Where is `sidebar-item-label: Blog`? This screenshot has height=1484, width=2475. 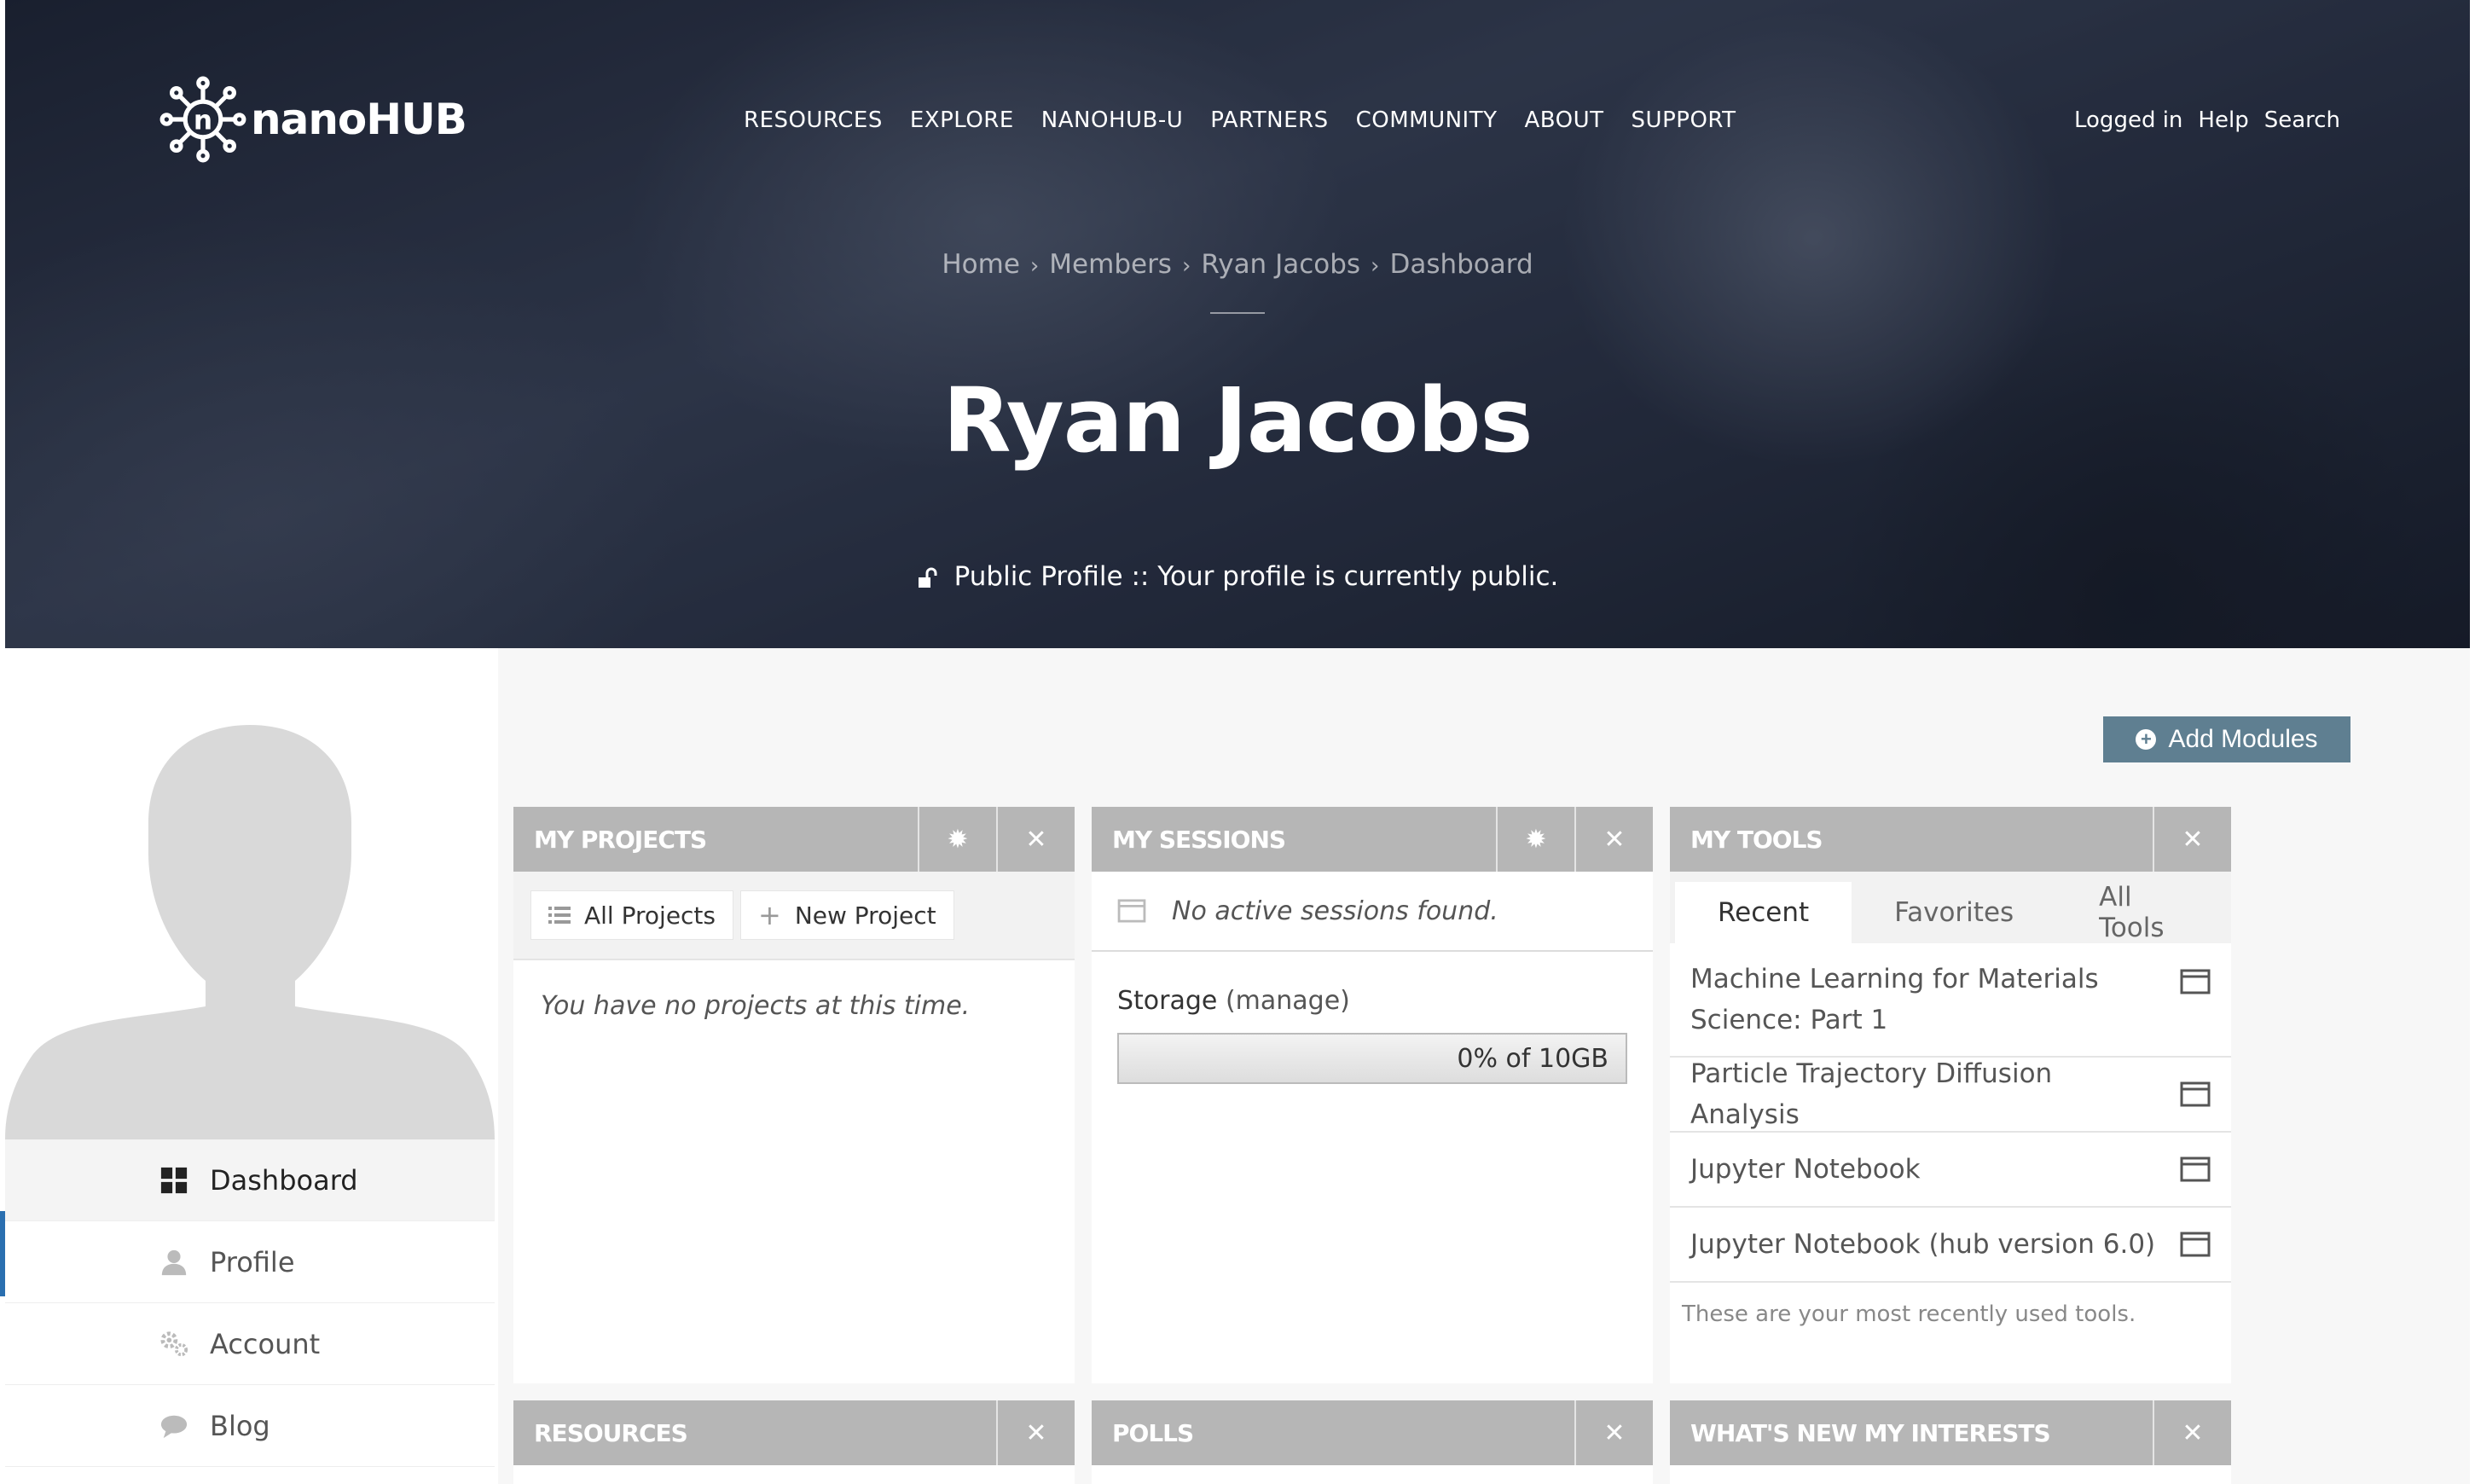 sidebar-item-label: Blog is located at coordinates (240, 1425).